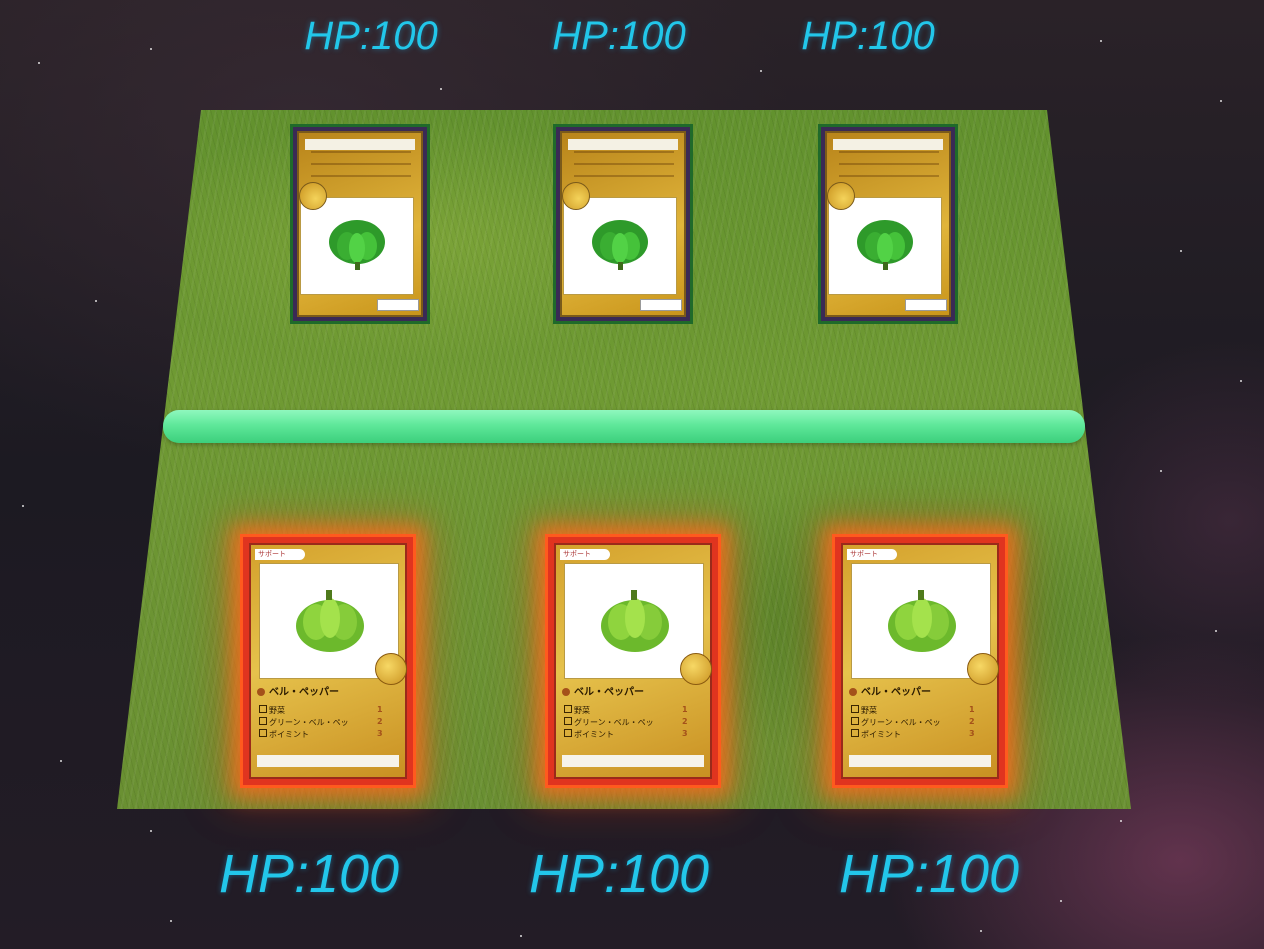 The width and height of the screenshot is (1264, 949). What do you see at coordinates (309, 874) in the screenshot?
I see `player-hp-label-1: HP:100` at bounding box center [309, 874].